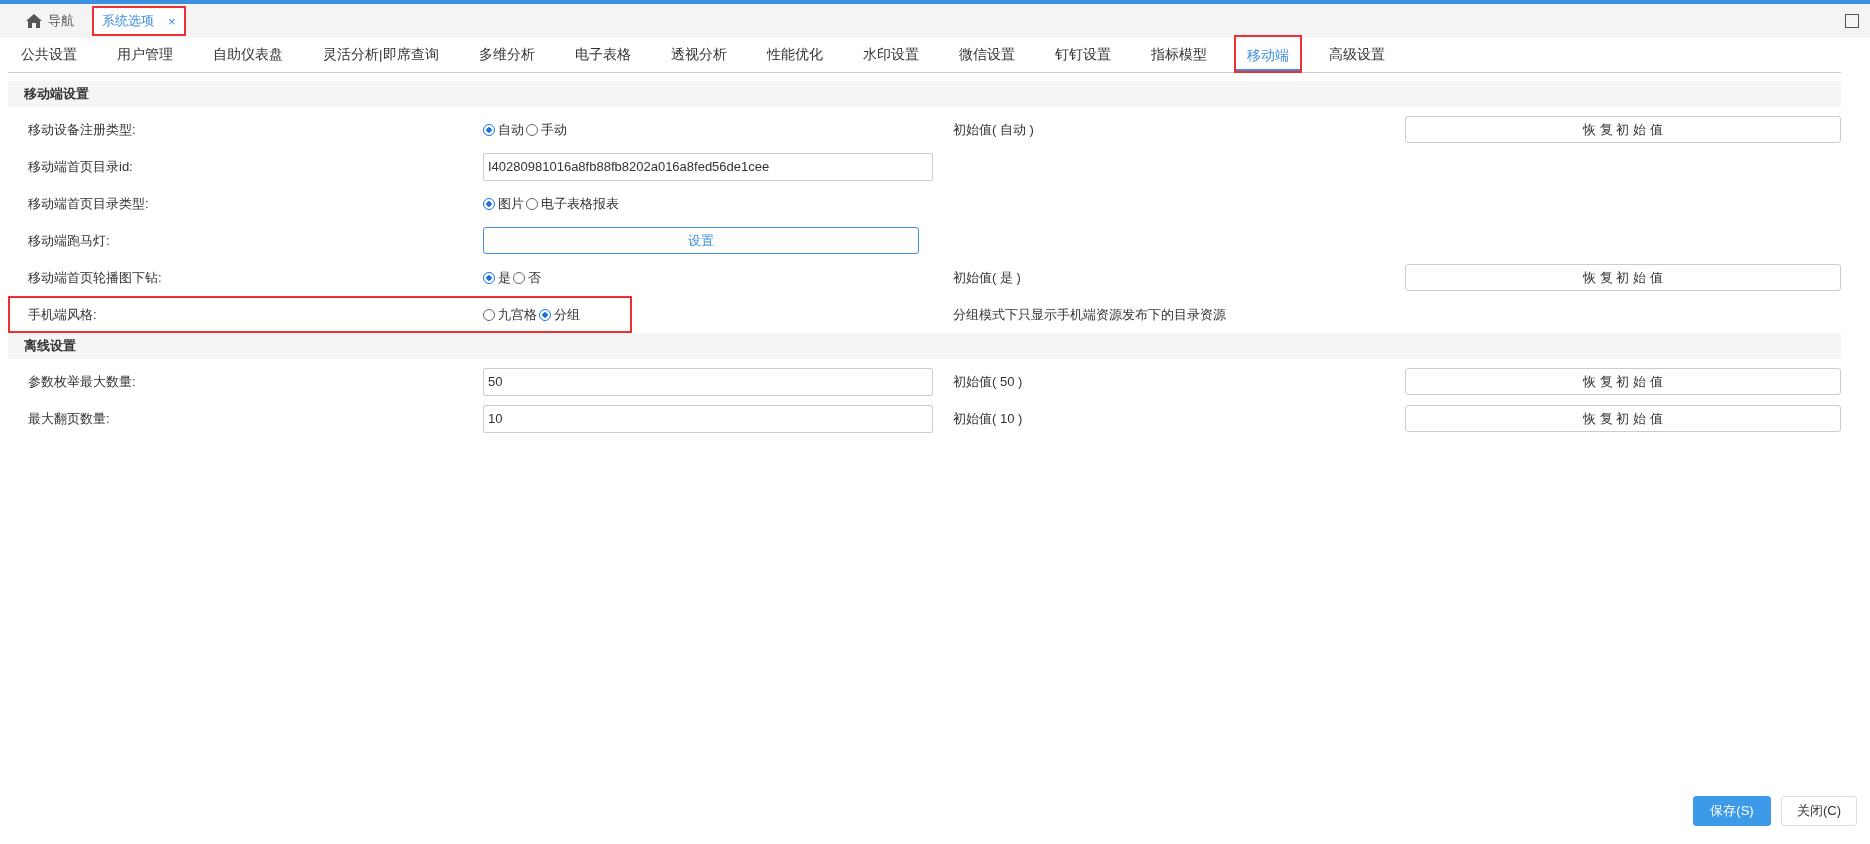 This screenshot has width=1870, height=844. I want to click on radio-option: 否, so click(527, 277).